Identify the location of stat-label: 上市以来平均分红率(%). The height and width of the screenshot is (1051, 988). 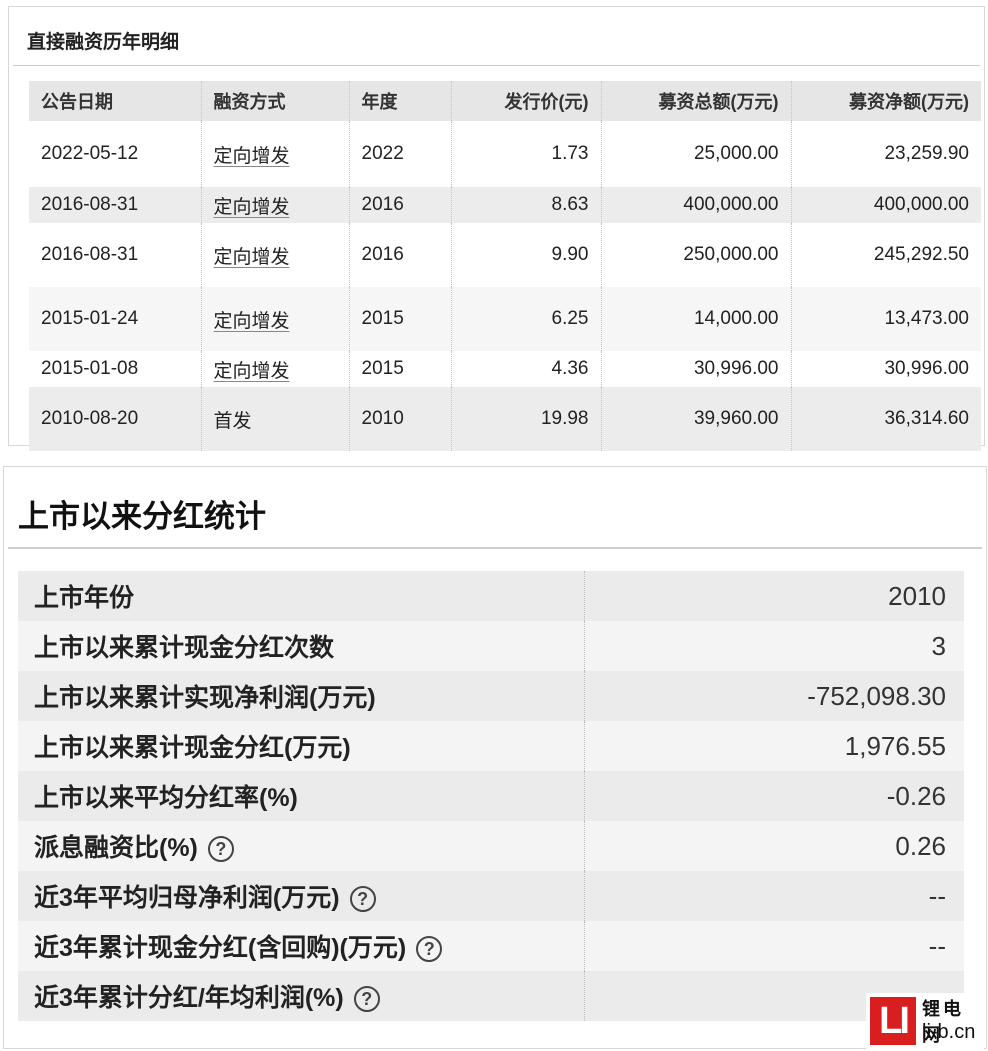
(301, 796).